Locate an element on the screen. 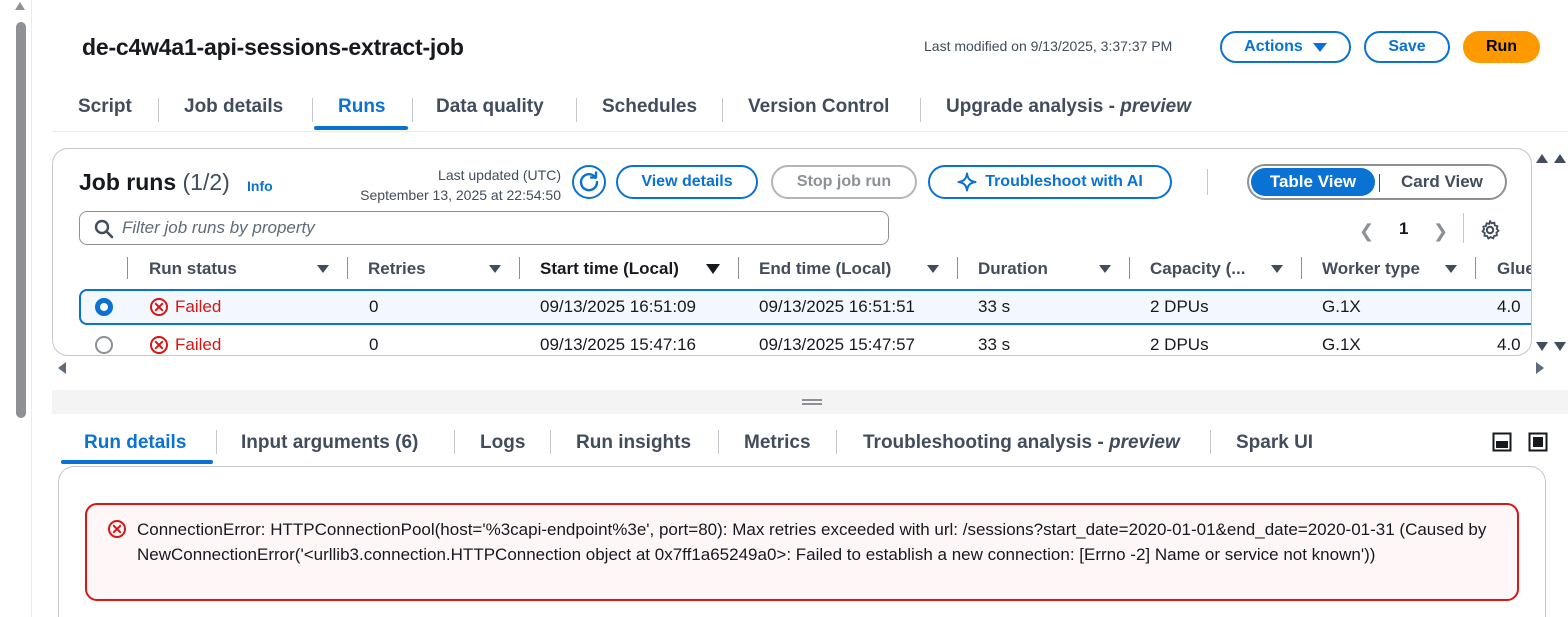  column-worker-type: Worker type is located at coordinates (1371, 269).